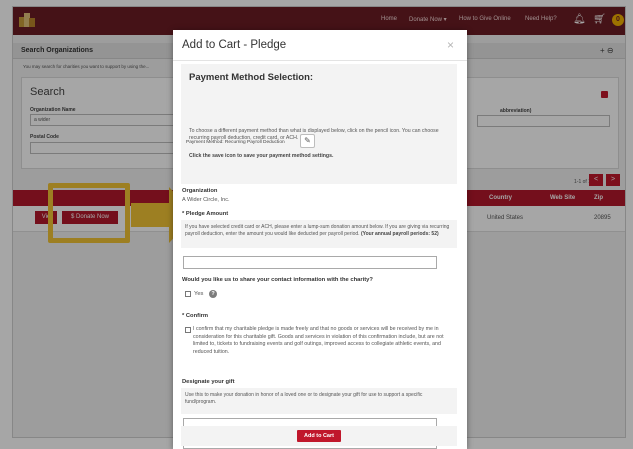 The image size is (633, 449). Describe the element at coordinates (205, 214) in the screenshot. I see `pledge-amount-label: * Pledge Amount` at that location.